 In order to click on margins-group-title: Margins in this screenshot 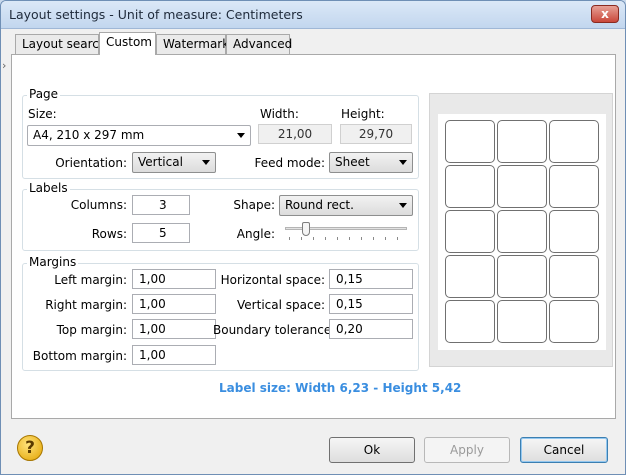, I will do `click(53, 262)`.